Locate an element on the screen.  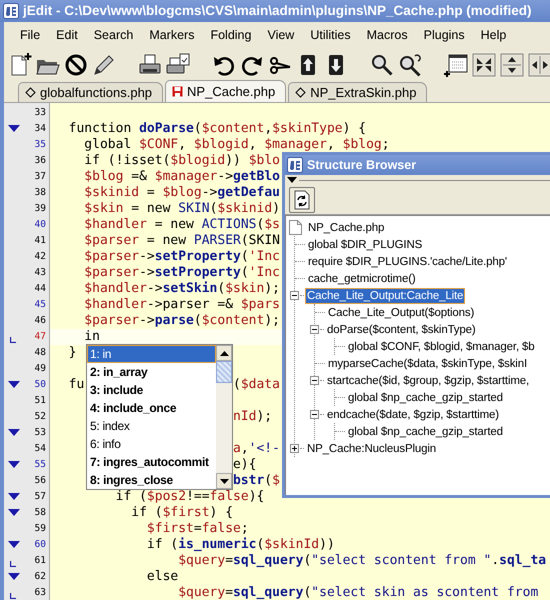
scroll-thumb is located at coordinates (224, 372).